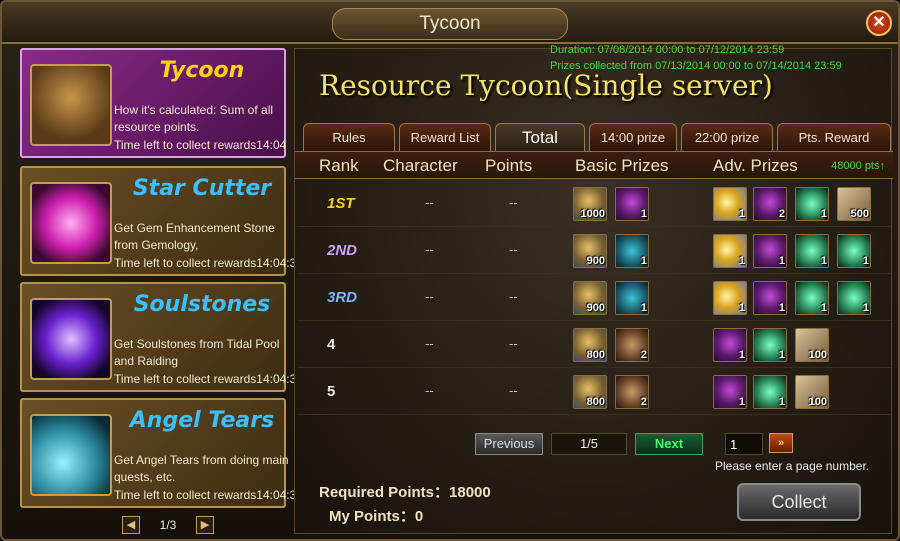  Describe the element at coordinates (799, 502) in the screenshot. I see `collect-button: Collect` at that location.